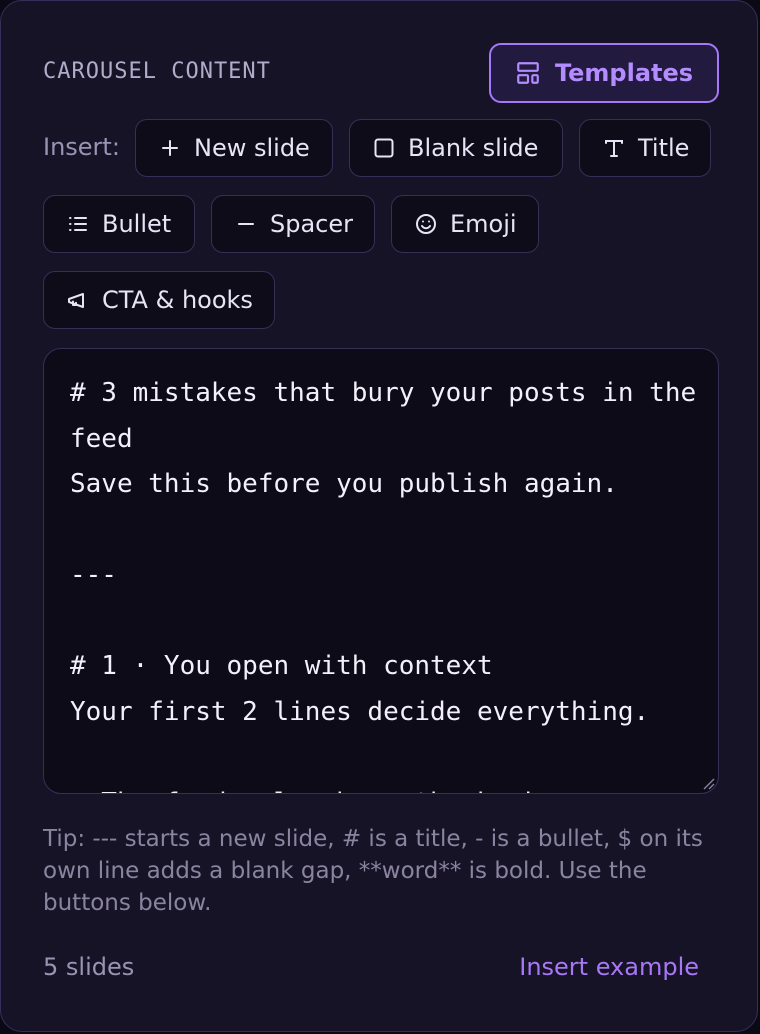 The image size is (760, 1034). Describe the element at coordinates (426, 224) in the screenshot. I see `smile-icon` at that location.